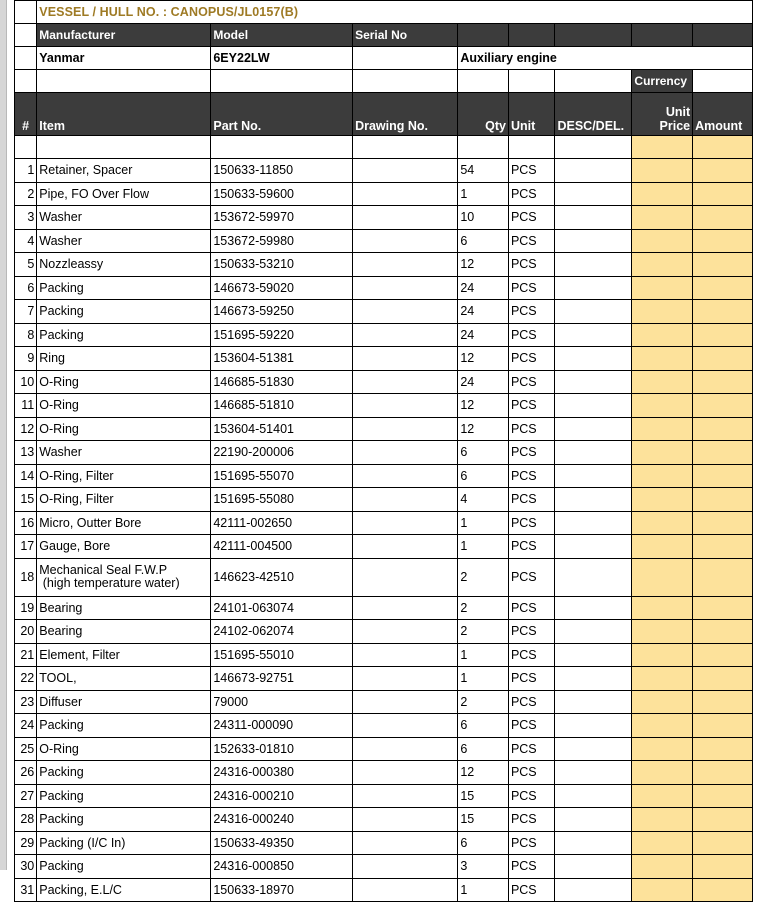 The height and width of the screenshot is (902, 763). Describe the element at coordinates (124, 35) in the screenshot. I see `col-header-manufacturer: Manufacturer` at that location.